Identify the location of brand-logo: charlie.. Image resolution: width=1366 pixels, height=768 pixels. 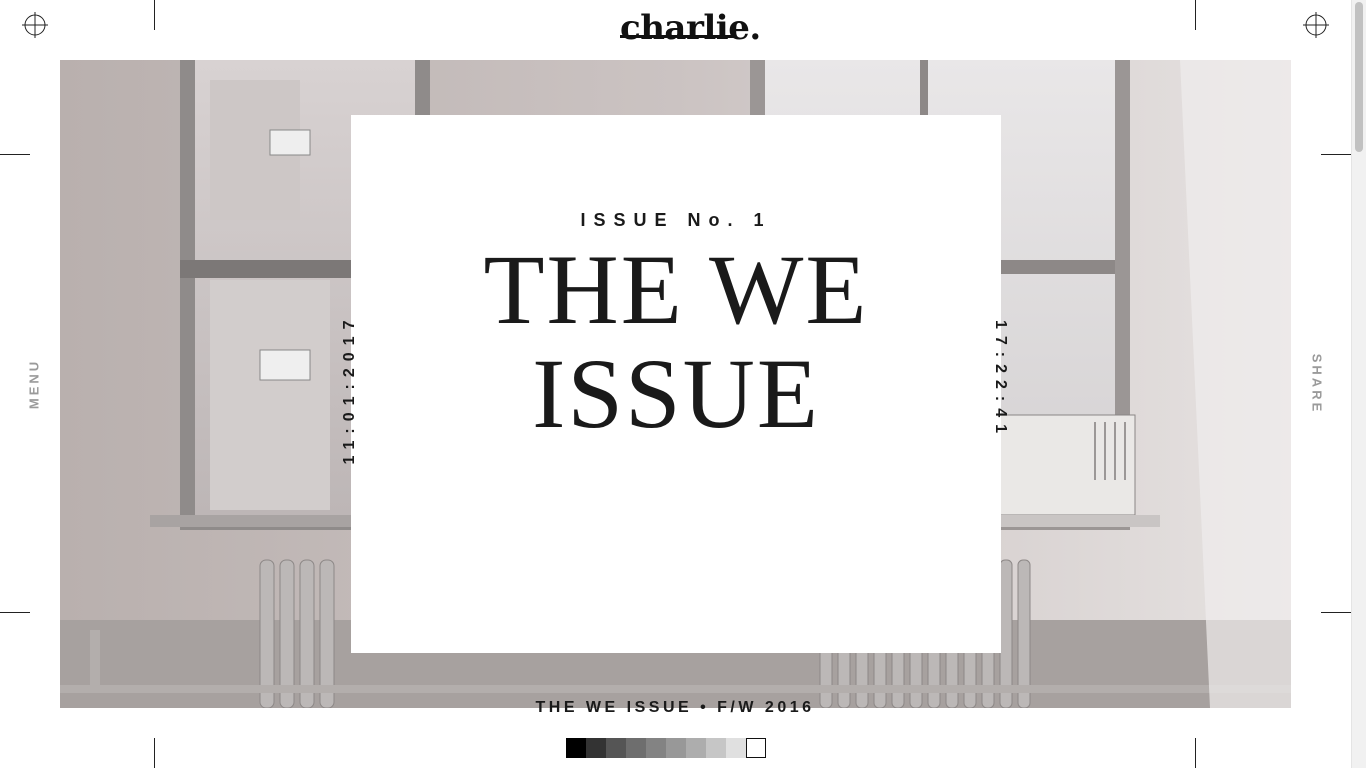
(690, 28).